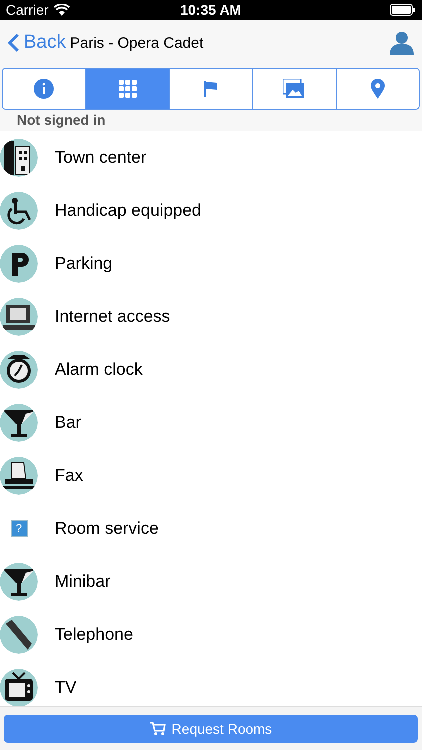  What do you see at coordinates (66, 688) in the screenshot?
I see `amenity-label: TV` at bounding box center [66, 688].